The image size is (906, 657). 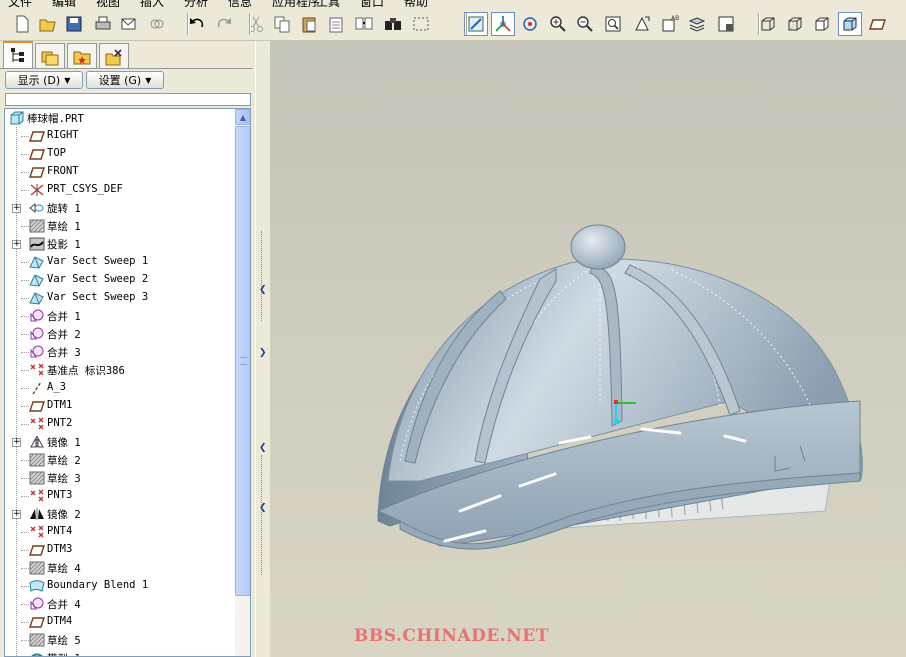 What do you see at coordinates (119, 406) in the screenshot?
I see `tree-item: DTM1` at bounding box center [119, 406].